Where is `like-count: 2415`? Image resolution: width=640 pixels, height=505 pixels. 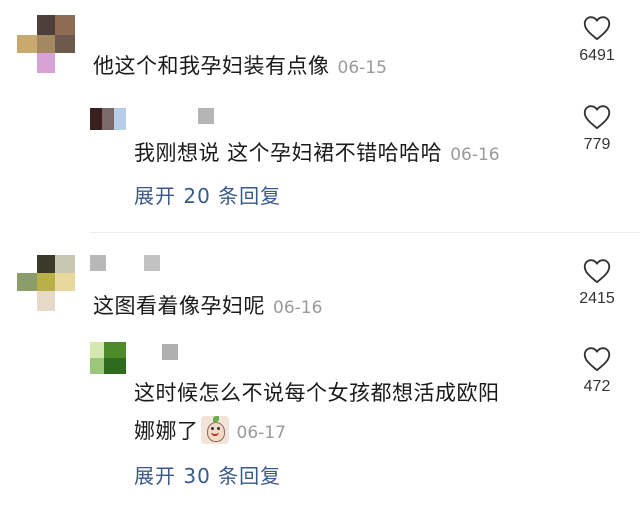
like-count: 2415 is located at coordinates (597, 298).